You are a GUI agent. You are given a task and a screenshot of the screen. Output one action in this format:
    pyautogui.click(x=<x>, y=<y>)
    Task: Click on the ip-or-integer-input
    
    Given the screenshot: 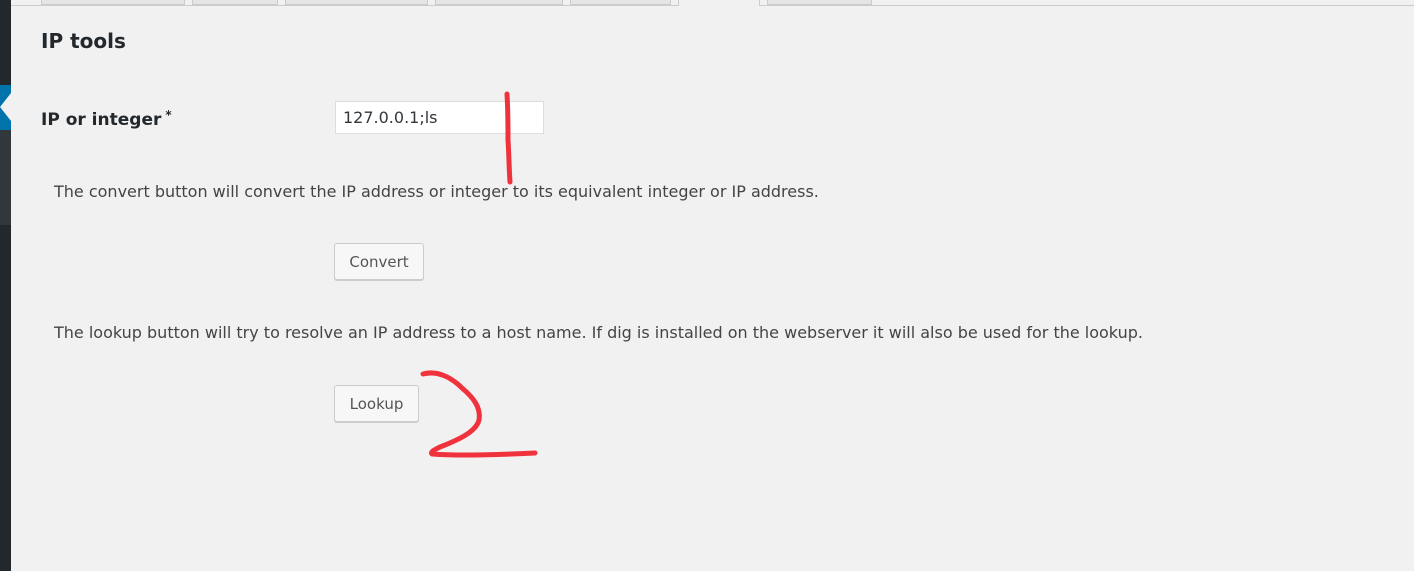 What is the action you would take?
    pyautogui.click(x=439, y=117)
    